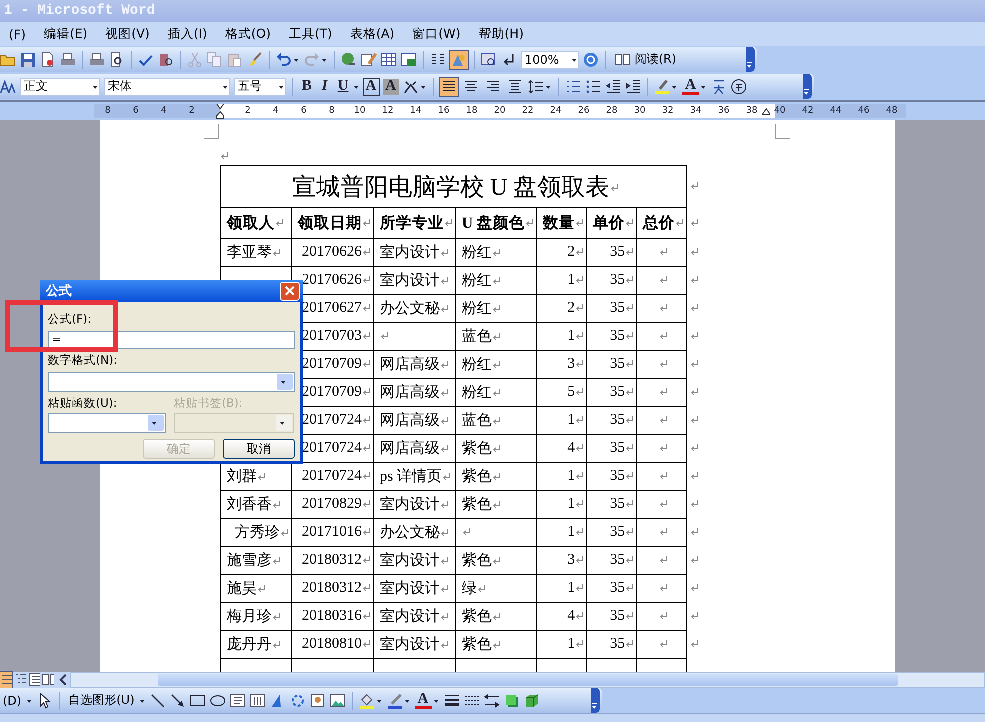  What do you see at coordinates (12, 700) in the screenshot?
I see `draw-menu-button: (D)` at bounding box center [12, 700].